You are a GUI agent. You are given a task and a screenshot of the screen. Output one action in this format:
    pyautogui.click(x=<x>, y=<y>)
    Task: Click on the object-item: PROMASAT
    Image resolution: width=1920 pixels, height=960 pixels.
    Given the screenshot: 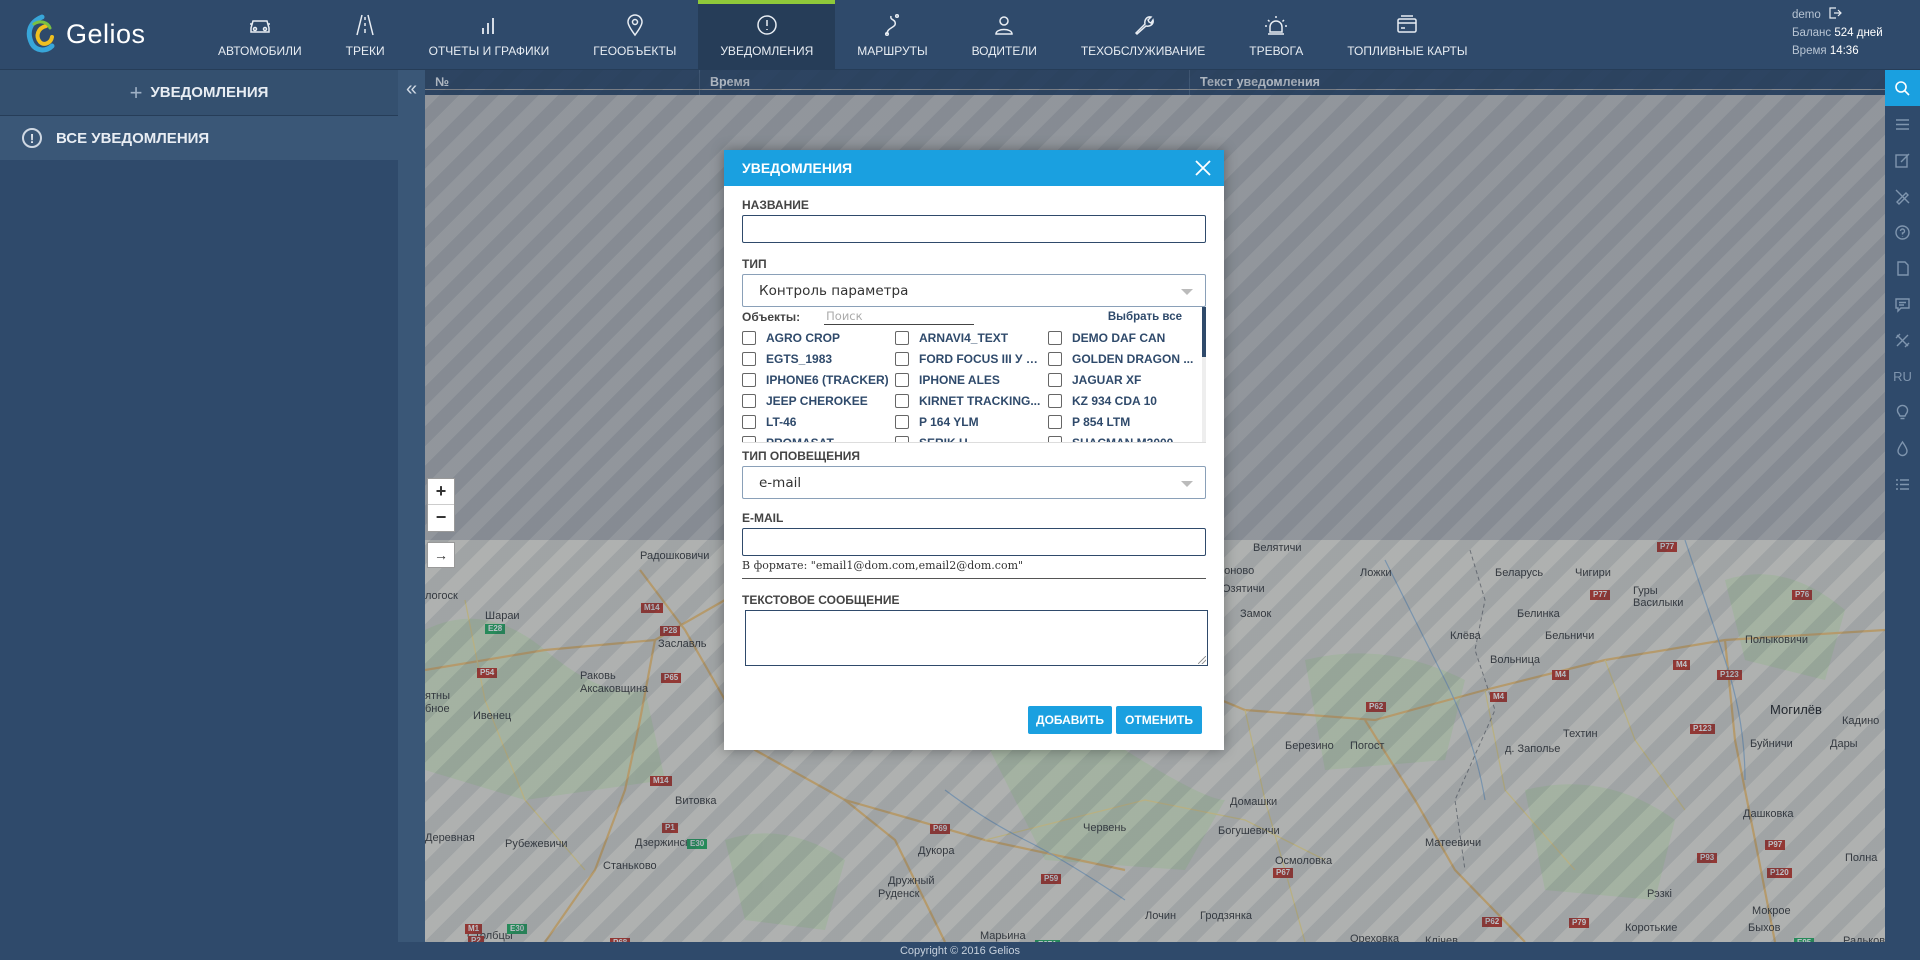 What is the action you would take?
    pyautogui.click(x=818, y=438)
    